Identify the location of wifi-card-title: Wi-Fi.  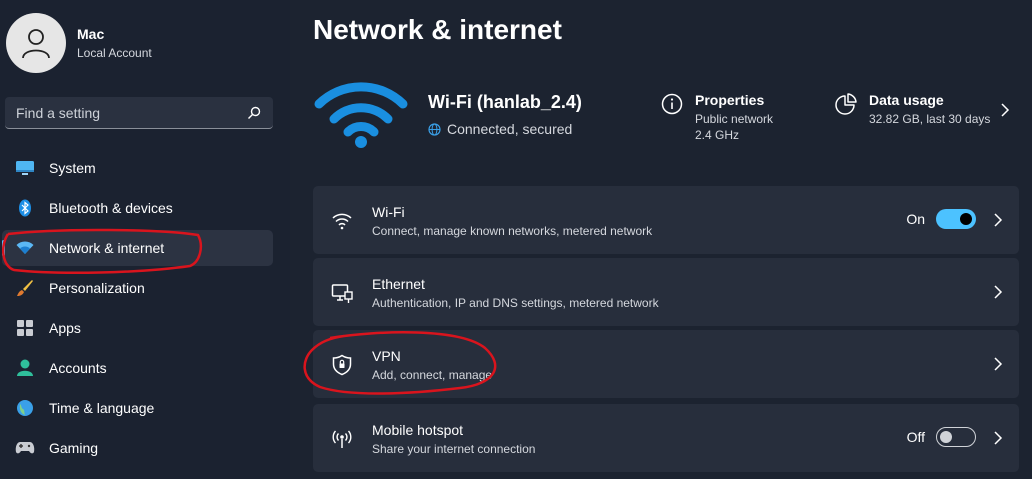
(388, 212).